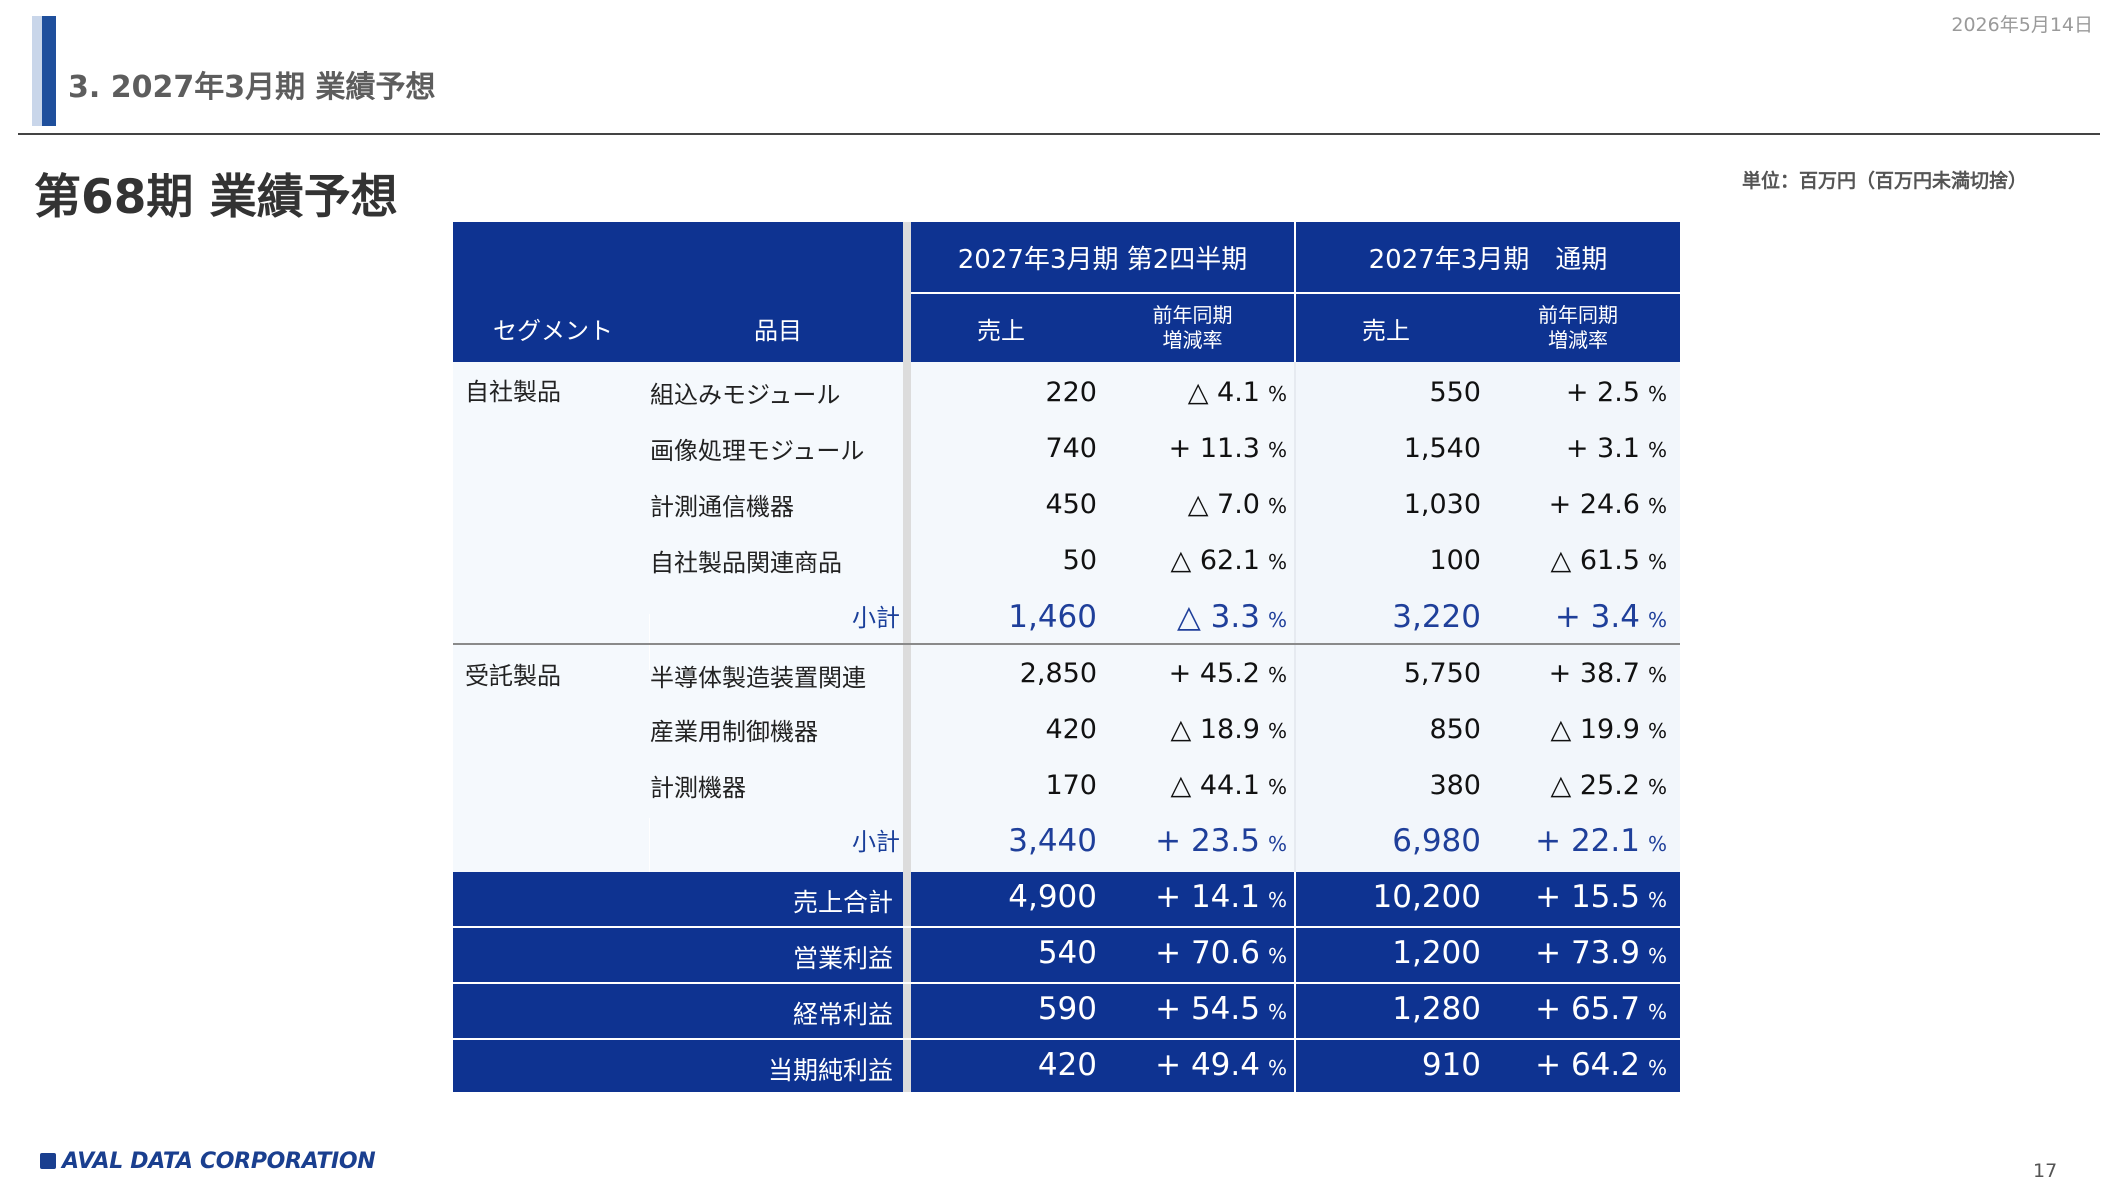 The height and width of the screenshot is (1190, 2117). What do you see at coordinates (745, 395) in the screenshot?
I see `item-label: 組込みモジュール` at bounding box center [745, 395].